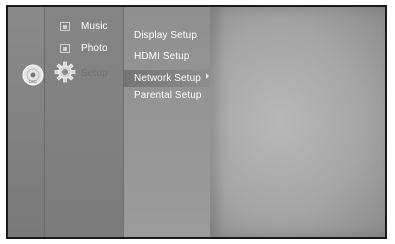 The image size is (395, 244). Describe the element at coordinates (165, 35) in the screenshot. I see `submenu-item-display-setup: Display Setup` at that location.